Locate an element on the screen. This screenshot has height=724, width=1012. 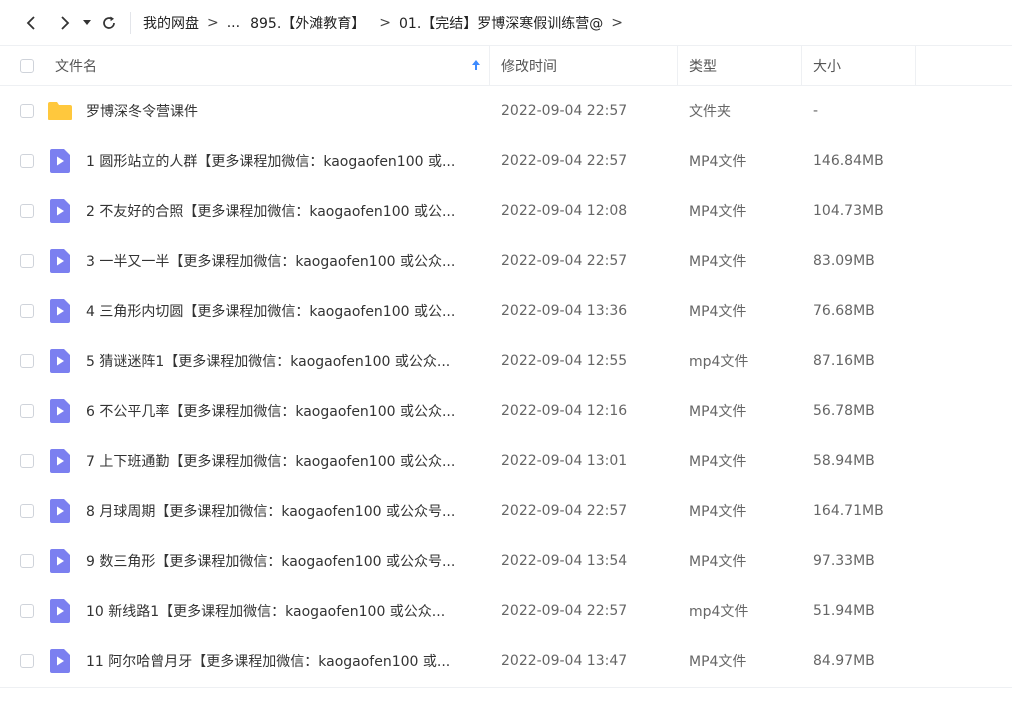
breadcrumb-parent: 895.【外滩教育】 is located at coordinates (307, 23).